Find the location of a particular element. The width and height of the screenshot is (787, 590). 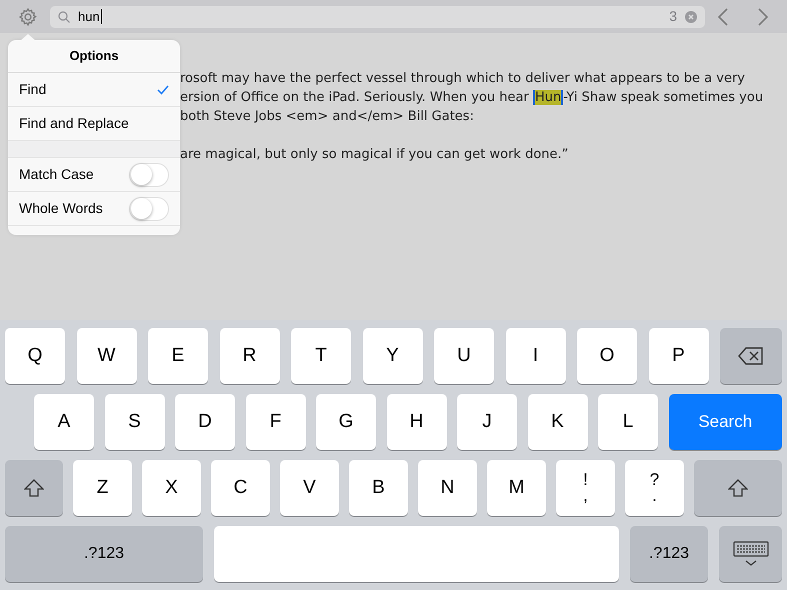

keyboard-key: O is located at coordinates (607, 356).